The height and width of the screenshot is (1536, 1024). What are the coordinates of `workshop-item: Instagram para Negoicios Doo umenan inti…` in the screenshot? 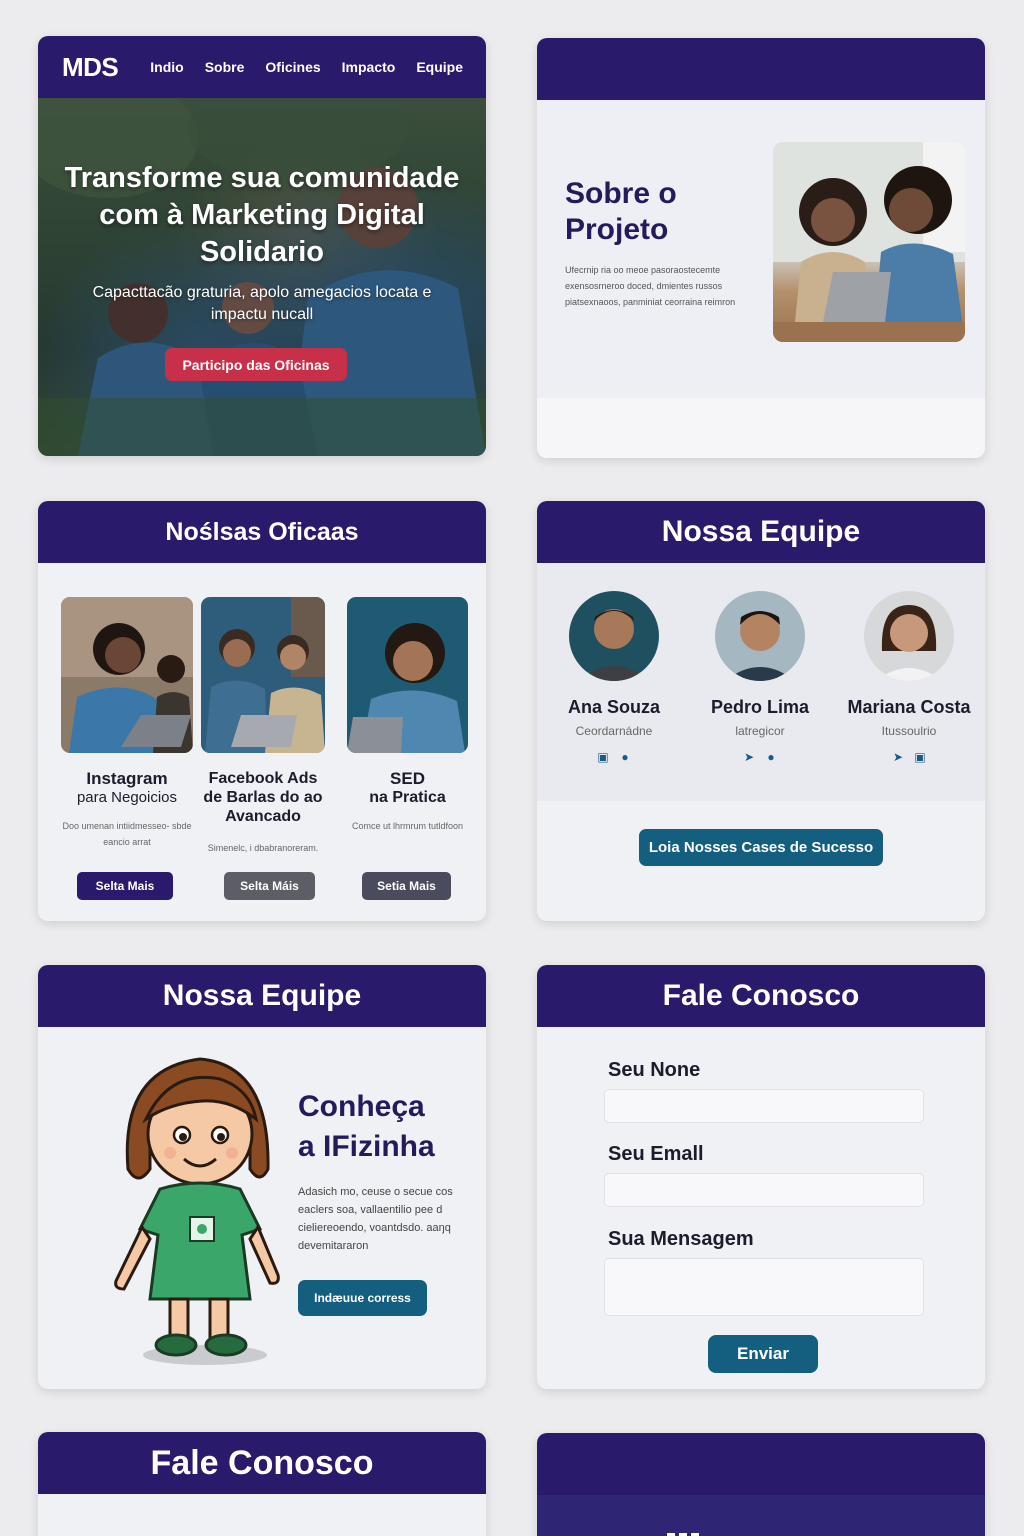 It's located at (127, 723).